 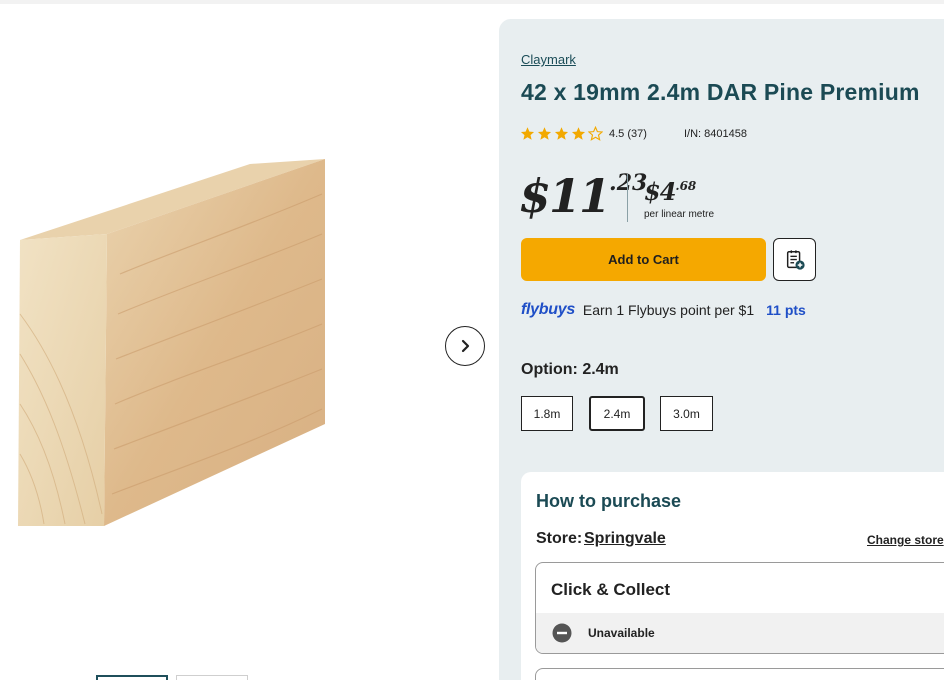 I want to click on unit-price: $4.68, so click(x=670, y=191).